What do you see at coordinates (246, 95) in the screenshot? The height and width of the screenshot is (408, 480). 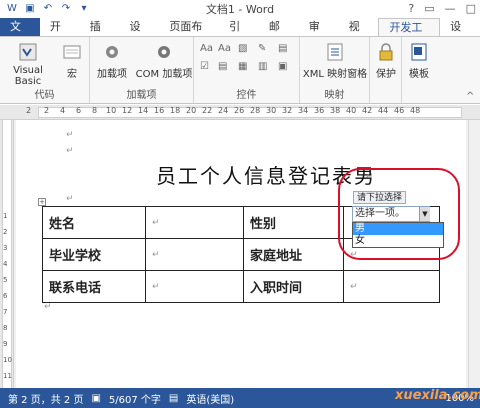 I see `group-controls-label: 控件` at bounding box center [246, 95].